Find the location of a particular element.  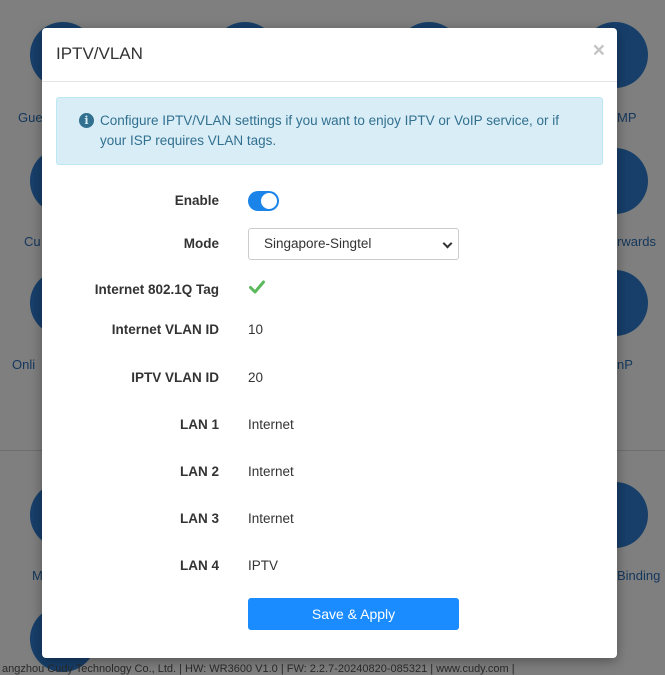

info-icon: i is located at coordinates (86, 120).